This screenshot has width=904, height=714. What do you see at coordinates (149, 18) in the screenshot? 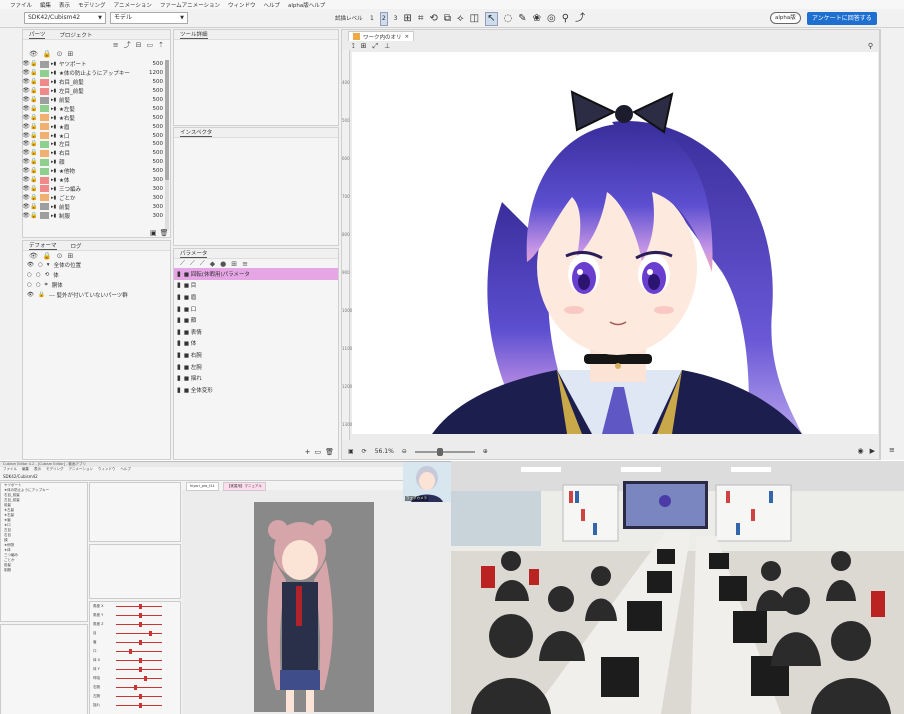
I see `mode-select: モデル ▼` at bounding box center [149, 18].